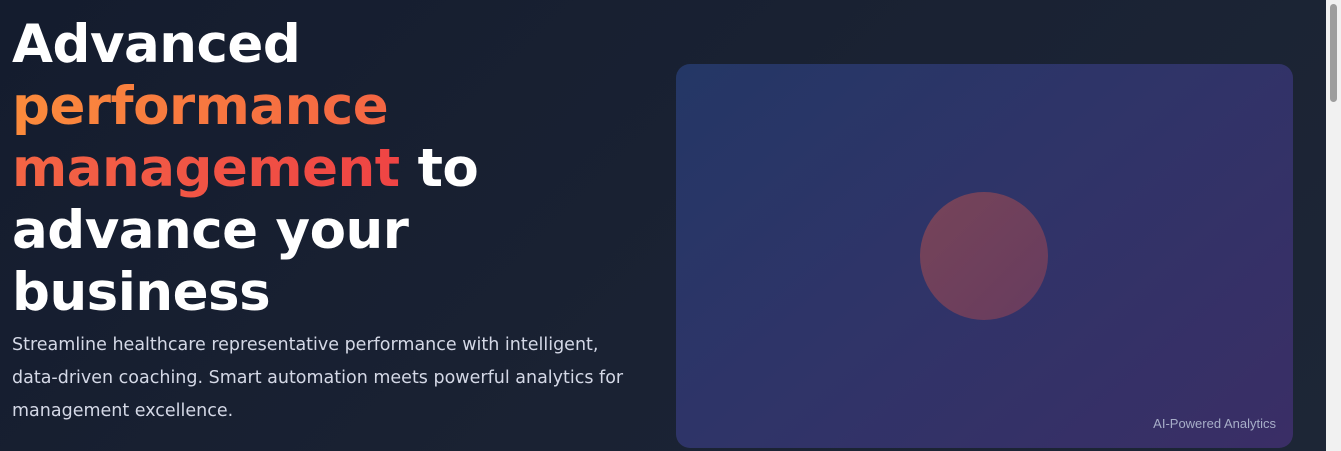  Describe the element at coordinates (156, 44) in the screenshot. I see `headline-start: Advanced` at that location.